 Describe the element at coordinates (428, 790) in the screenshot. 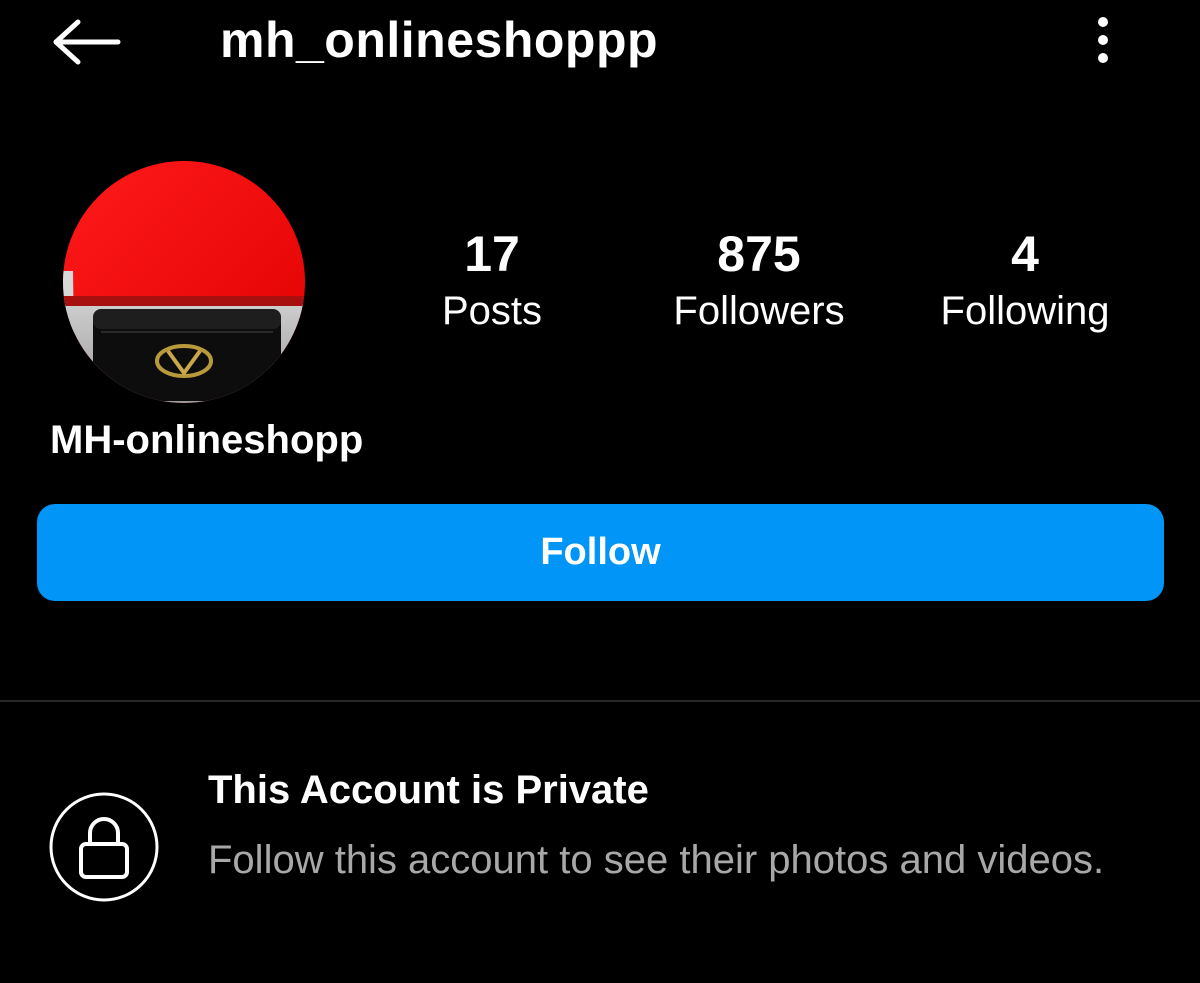

I see `private-account-title: This Account is Private` at that location.